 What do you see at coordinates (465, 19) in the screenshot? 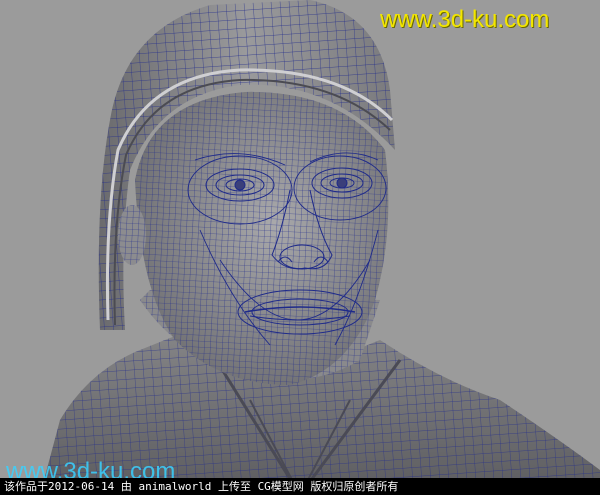
I see `watermark-top: www.3d-ku.com` at bounding box center [465, 19].